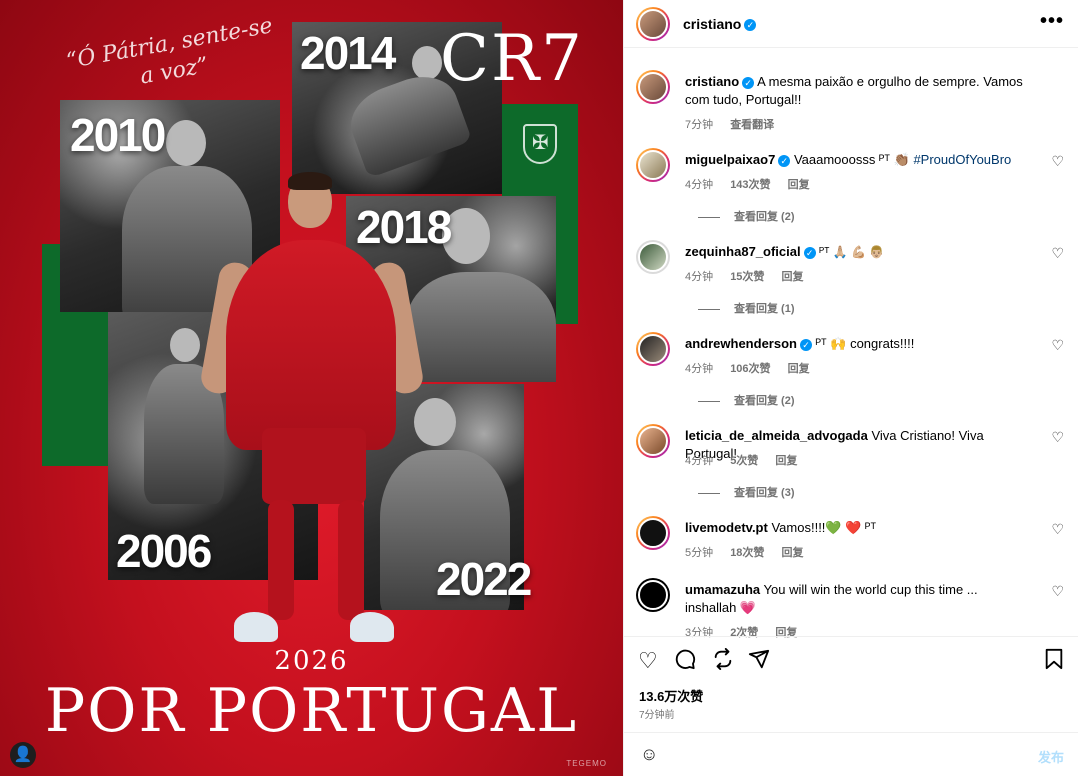 The width and height of the screenshot is (1078, 776). What do you see at coordinates (730, 159) in the screenshot?
I see `comment-username: miguelpaixao7` at bounding box center [730, 159].